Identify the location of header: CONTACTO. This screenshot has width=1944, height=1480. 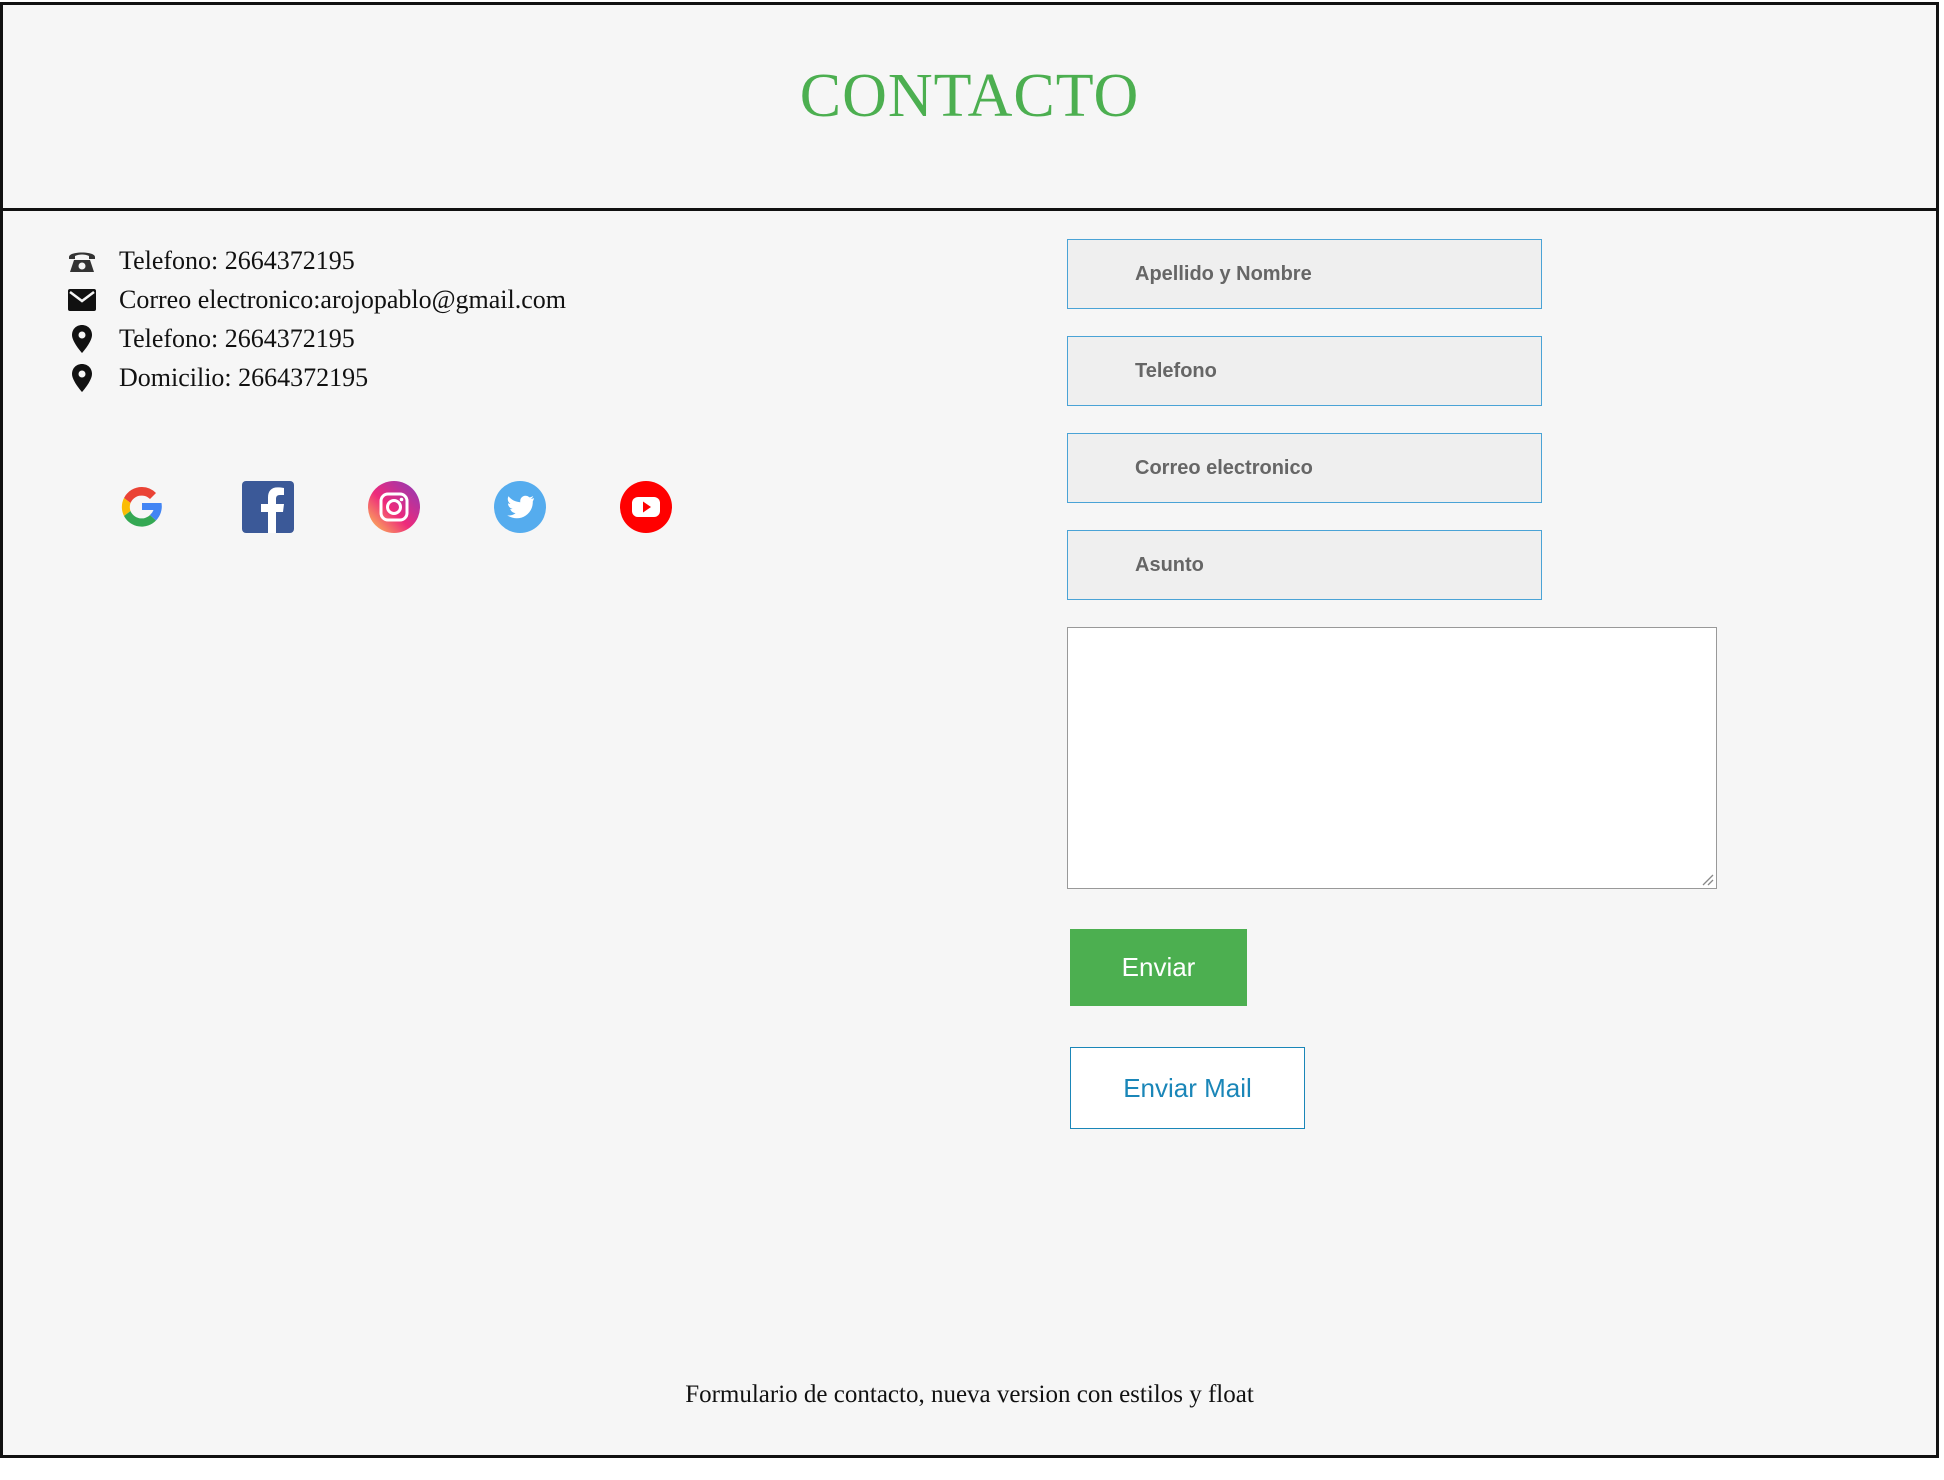
(969, 108).